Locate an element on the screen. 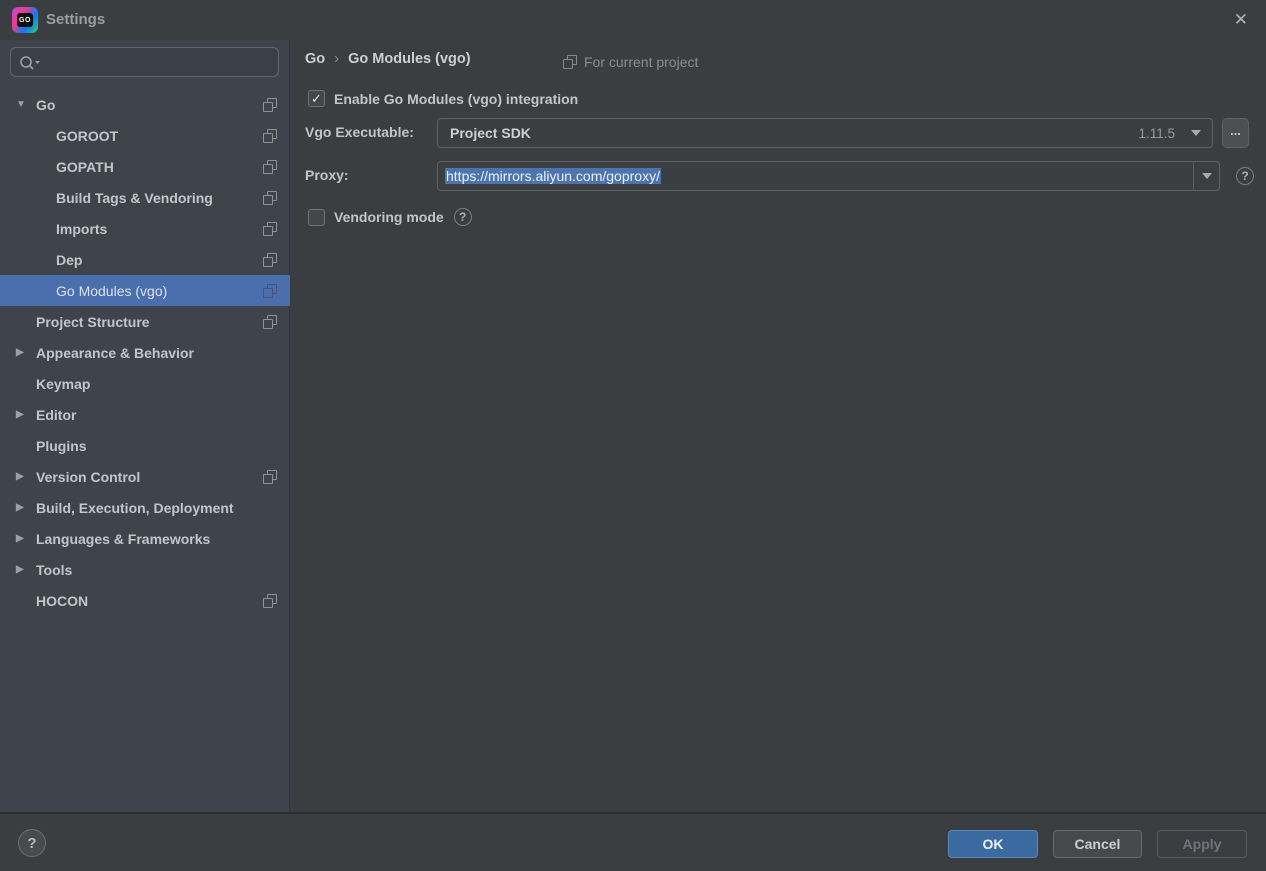 The image size is (1266, 871). sidebar-item-dep: Dep is located at coordinates (145, 259).